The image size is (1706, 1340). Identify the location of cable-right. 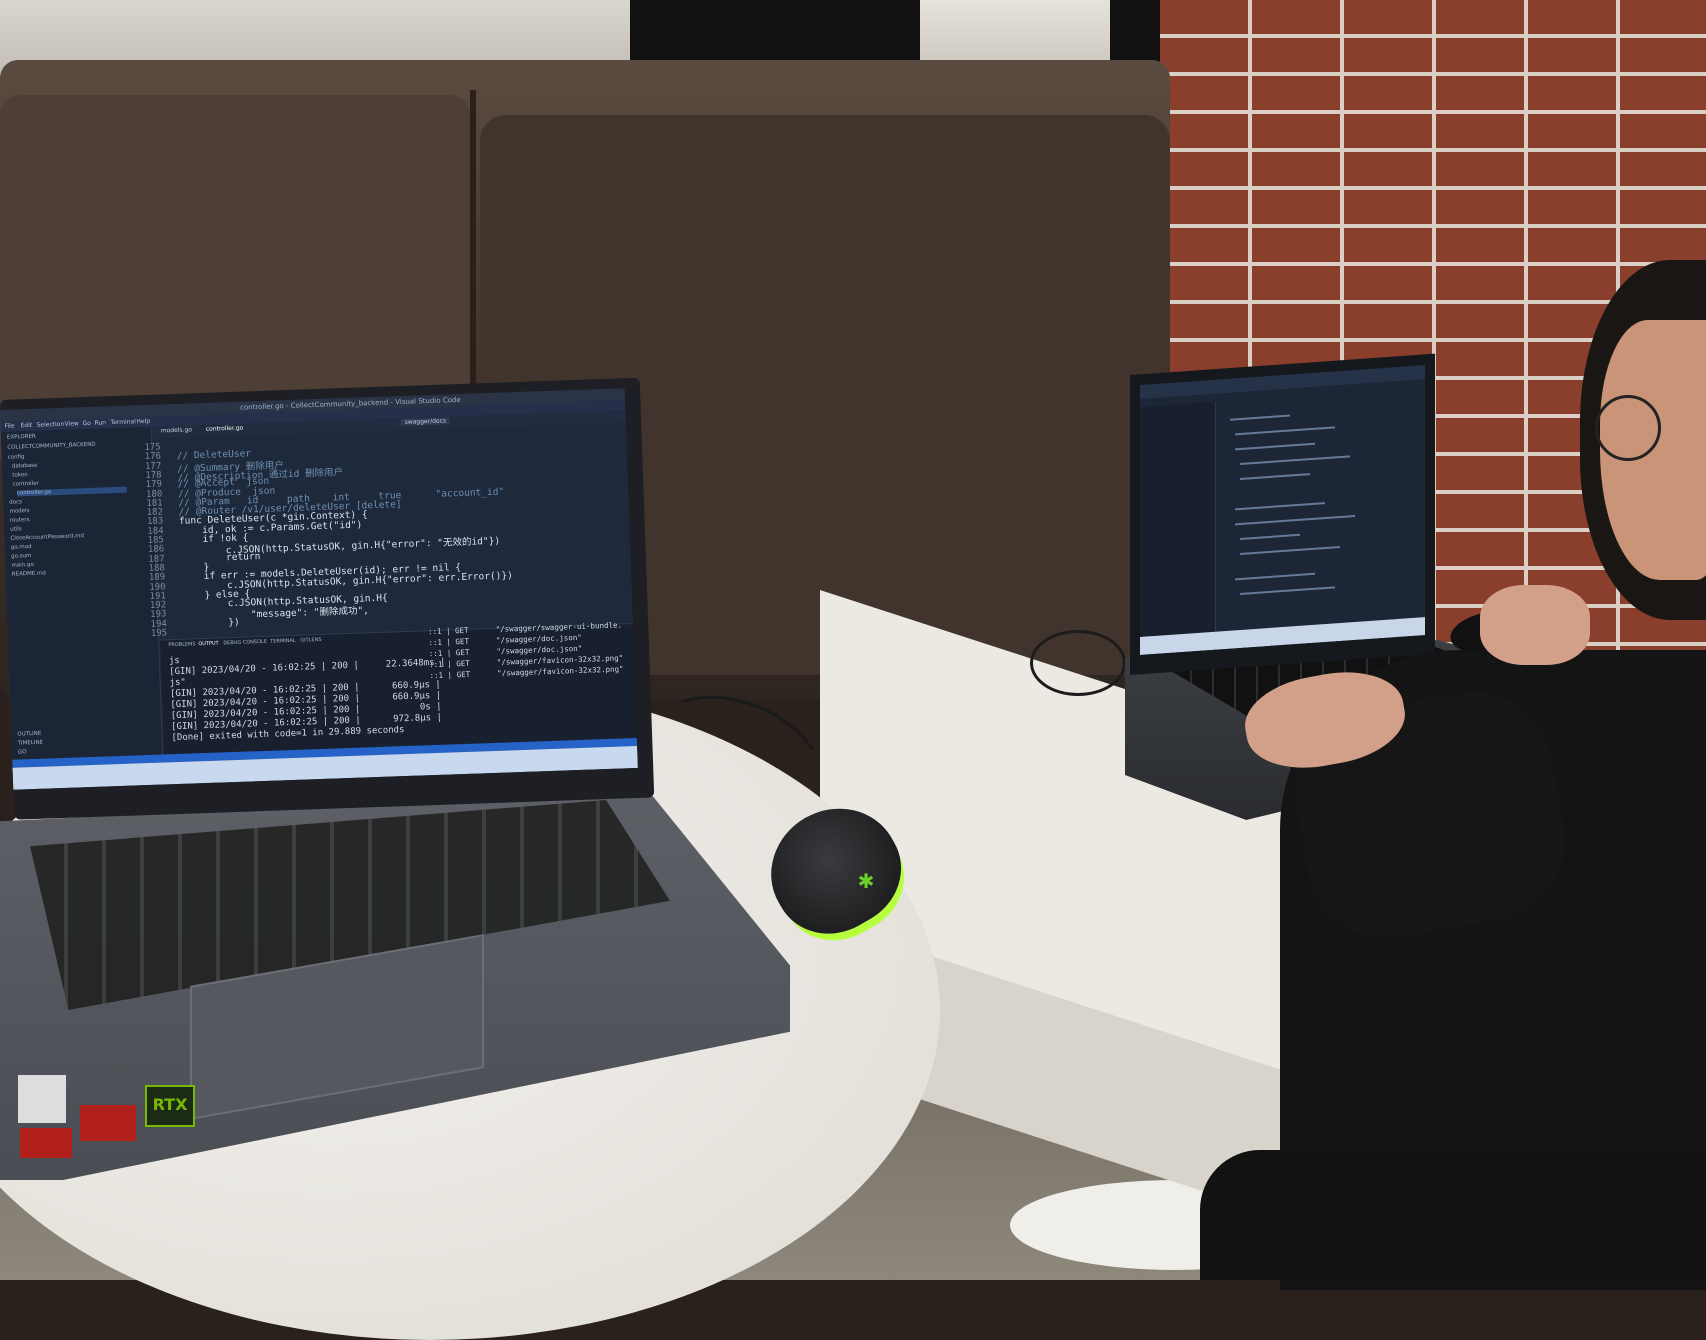
(1078, 663).